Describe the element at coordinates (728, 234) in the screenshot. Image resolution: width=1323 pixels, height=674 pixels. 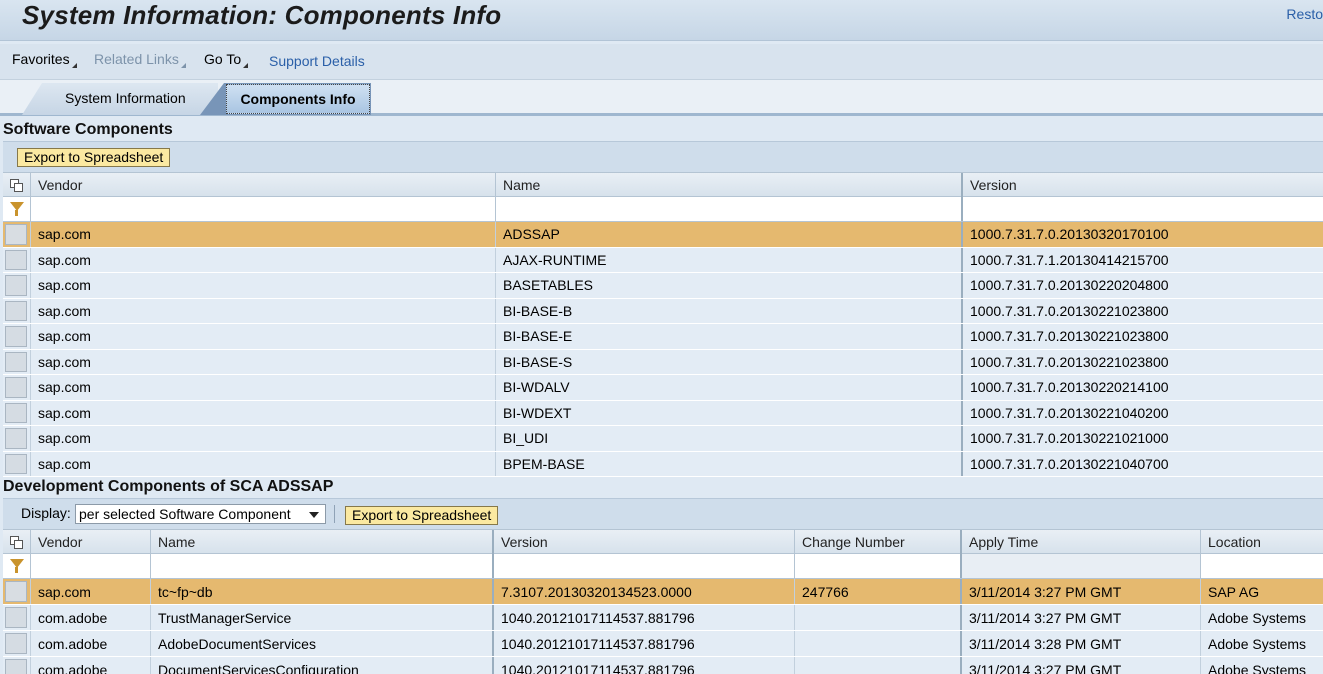
I see `cell-name: ADSSAP` at that location.